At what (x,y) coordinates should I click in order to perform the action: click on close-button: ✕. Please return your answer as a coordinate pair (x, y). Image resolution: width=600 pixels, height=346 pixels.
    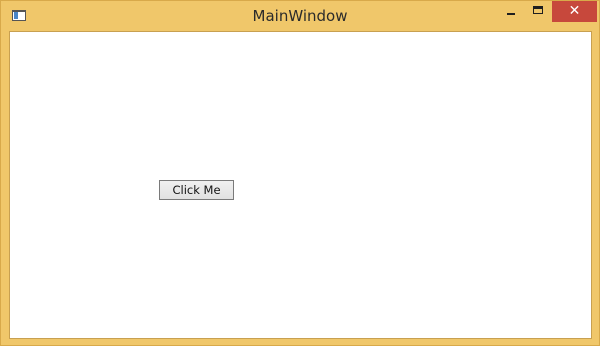
    Looking at the image, I should click on (574, 11).